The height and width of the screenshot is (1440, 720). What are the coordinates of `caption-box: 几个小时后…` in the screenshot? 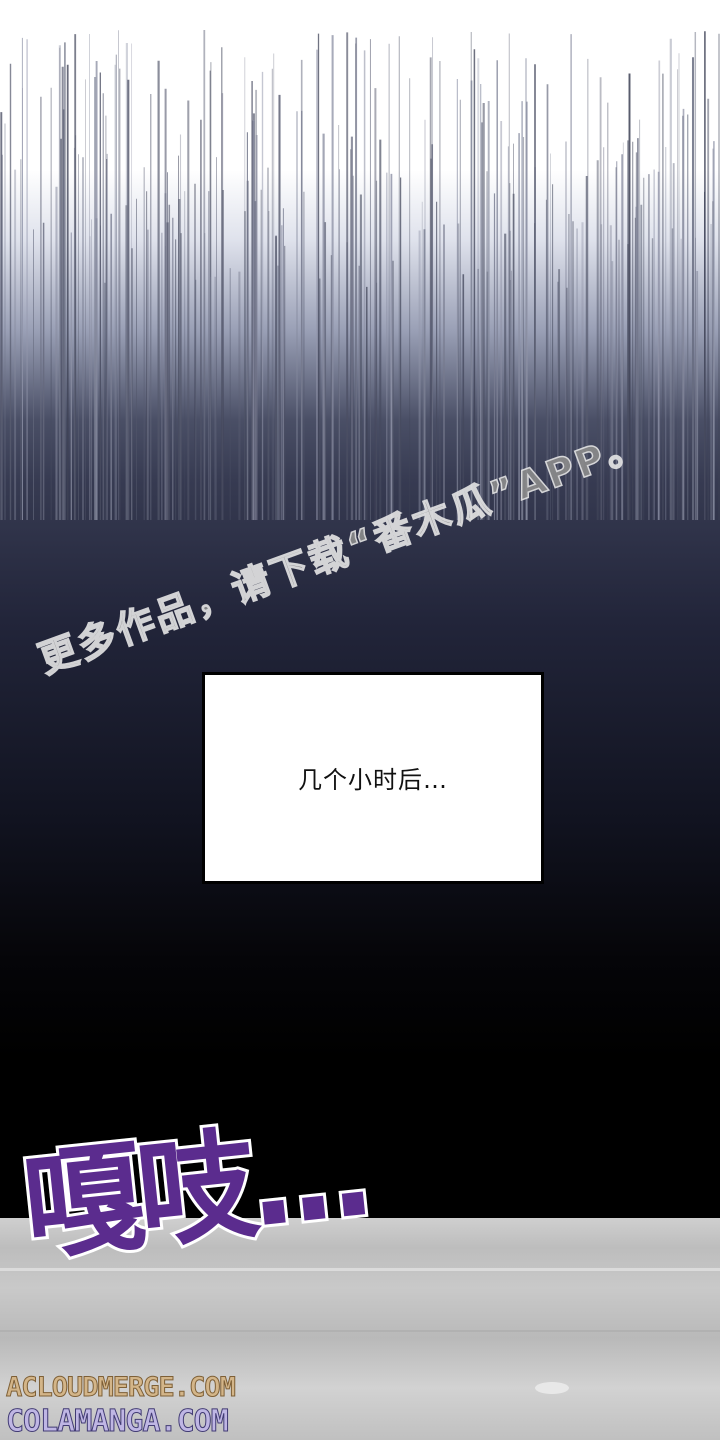 It's located at (373, 778).